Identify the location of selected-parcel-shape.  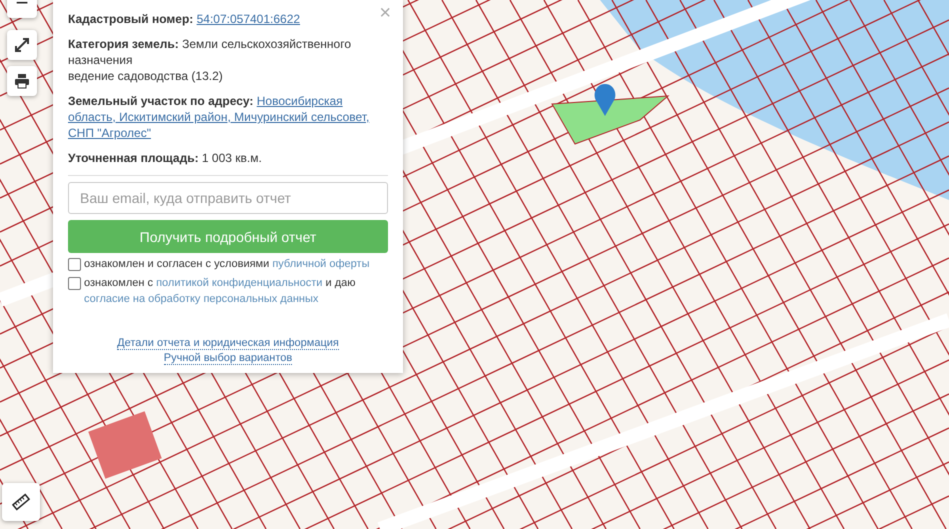
(610, 120).